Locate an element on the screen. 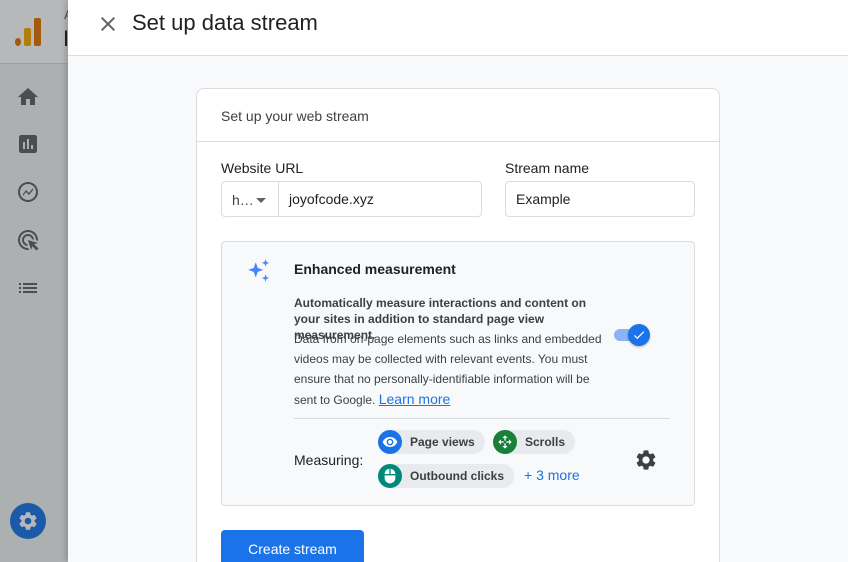 The height and width of the screenshot is (562, 848). measurement-settings-button is located at coordinates (646, 460).